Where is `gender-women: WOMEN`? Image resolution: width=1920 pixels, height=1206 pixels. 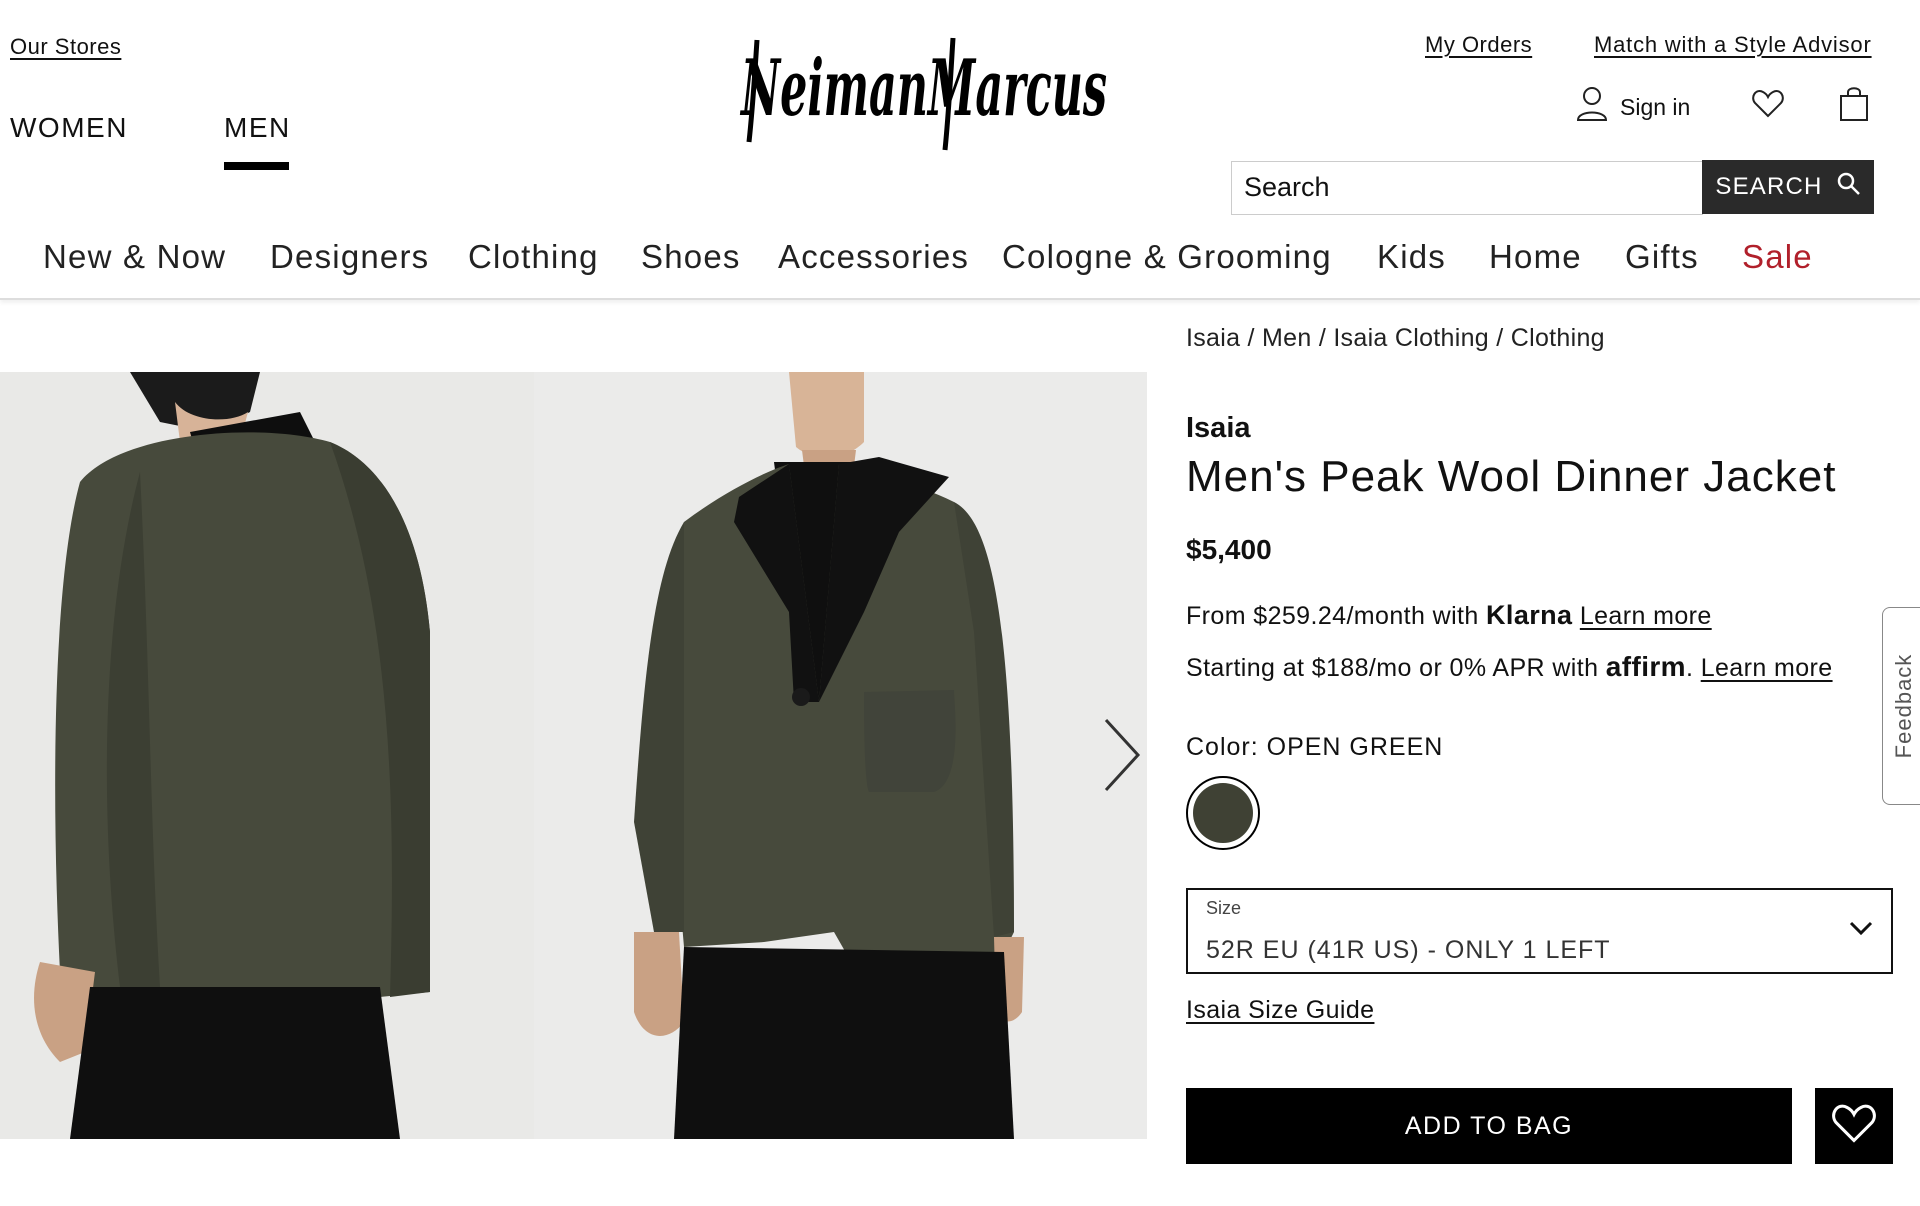 gender-women: WOMEN is located at coordinates (69, 128).